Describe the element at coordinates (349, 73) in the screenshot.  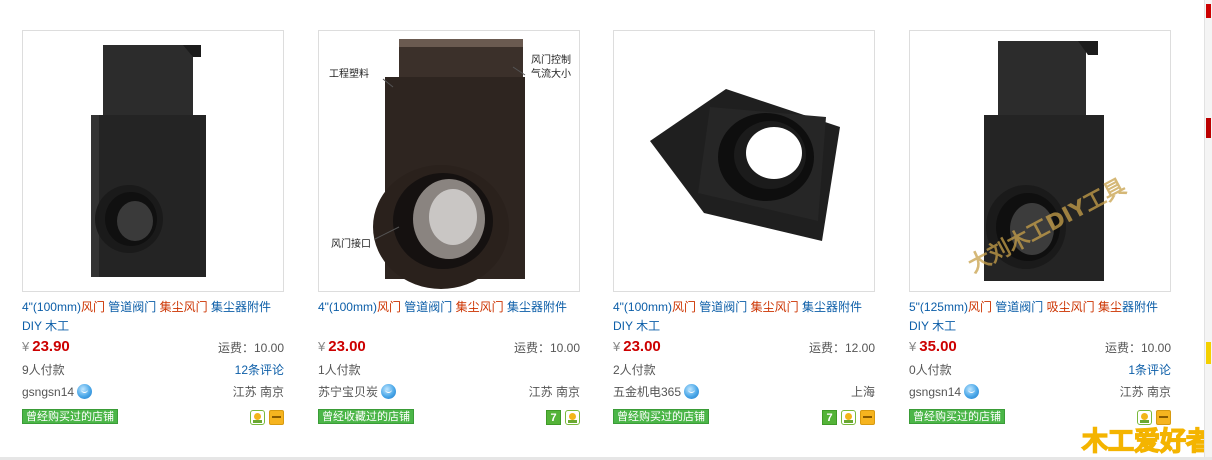
I see `label-engineering-plastic: 工程塑料` at that location.